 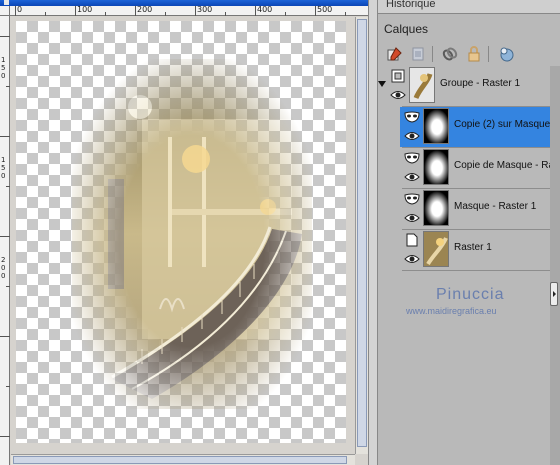 I want to click on horizontal-ruler: 0 100 200 300 400 500, so click(x=189, y=10).